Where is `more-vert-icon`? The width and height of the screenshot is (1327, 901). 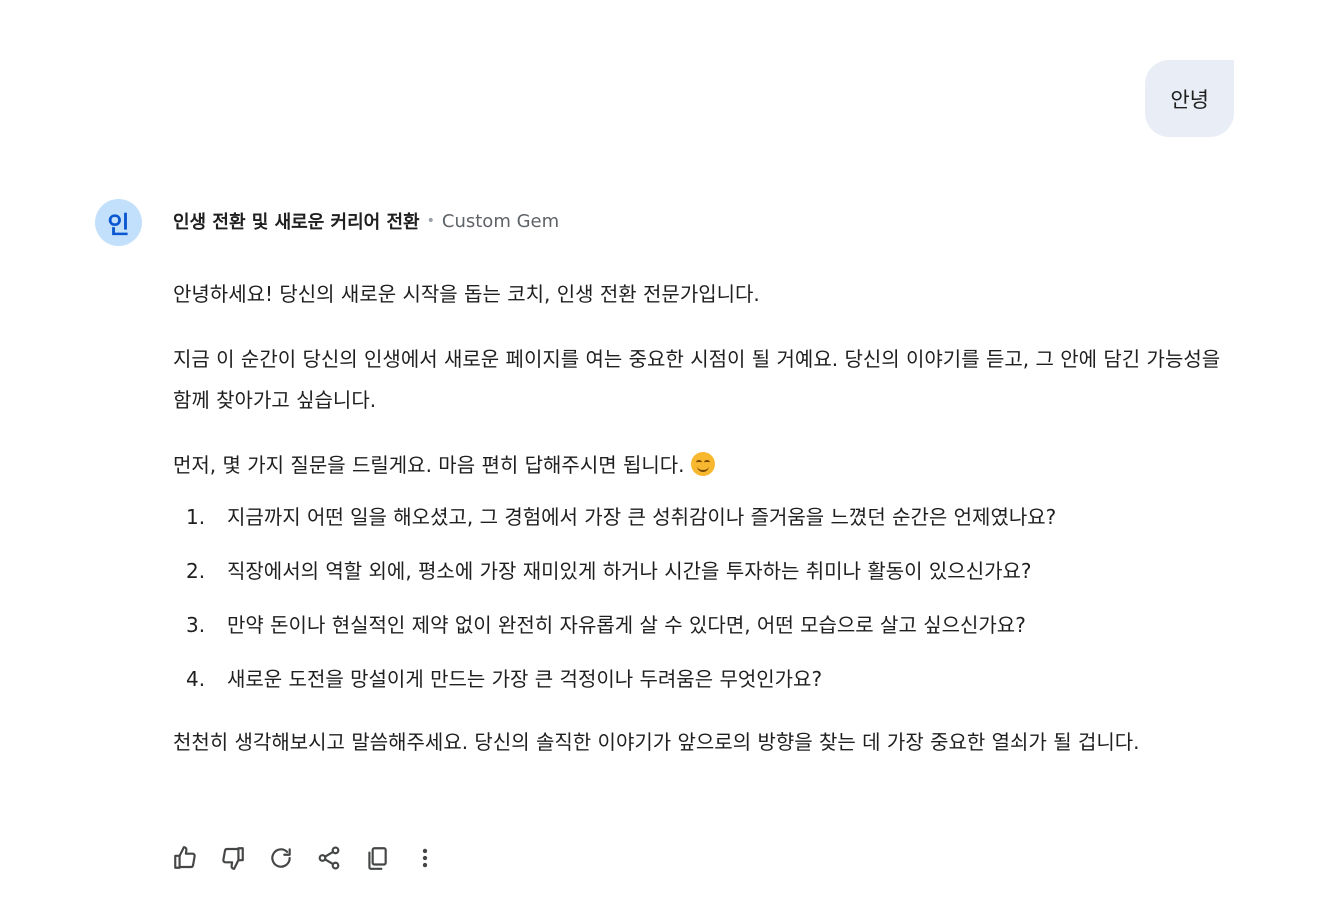
more-vert-icon is located at coordinates (425, 858).